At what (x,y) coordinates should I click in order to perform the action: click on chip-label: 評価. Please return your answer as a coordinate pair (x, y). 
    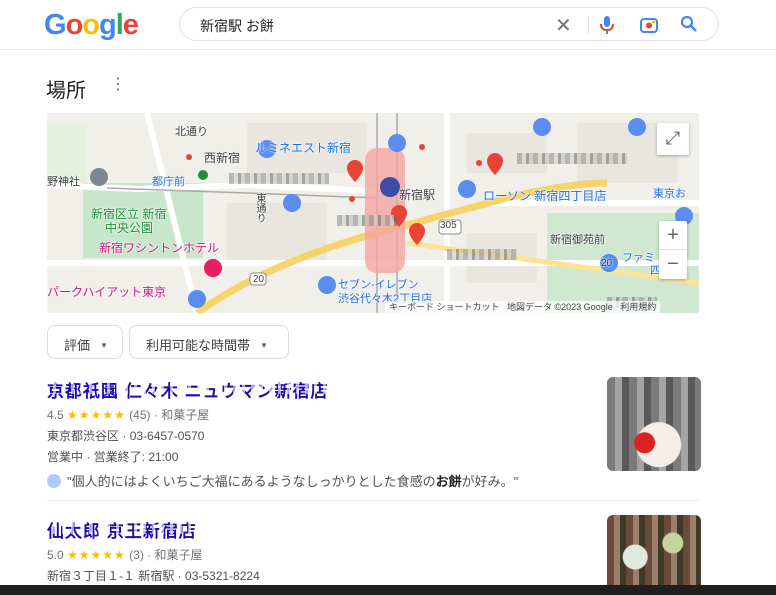
    Looking at the image, I should click on (77, 345).